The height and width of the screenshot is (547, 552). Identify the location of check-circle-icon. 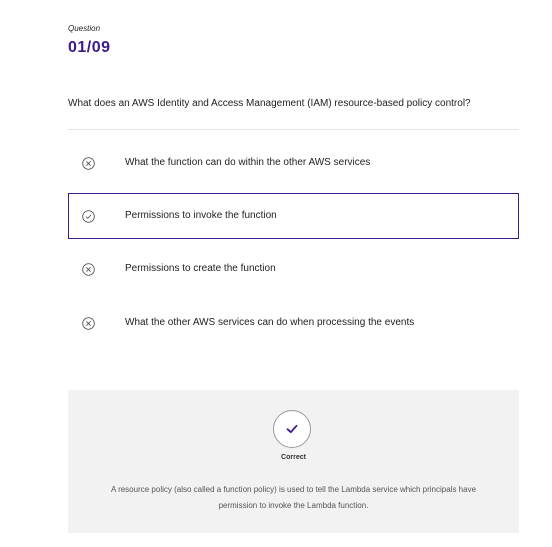
(88, 216).